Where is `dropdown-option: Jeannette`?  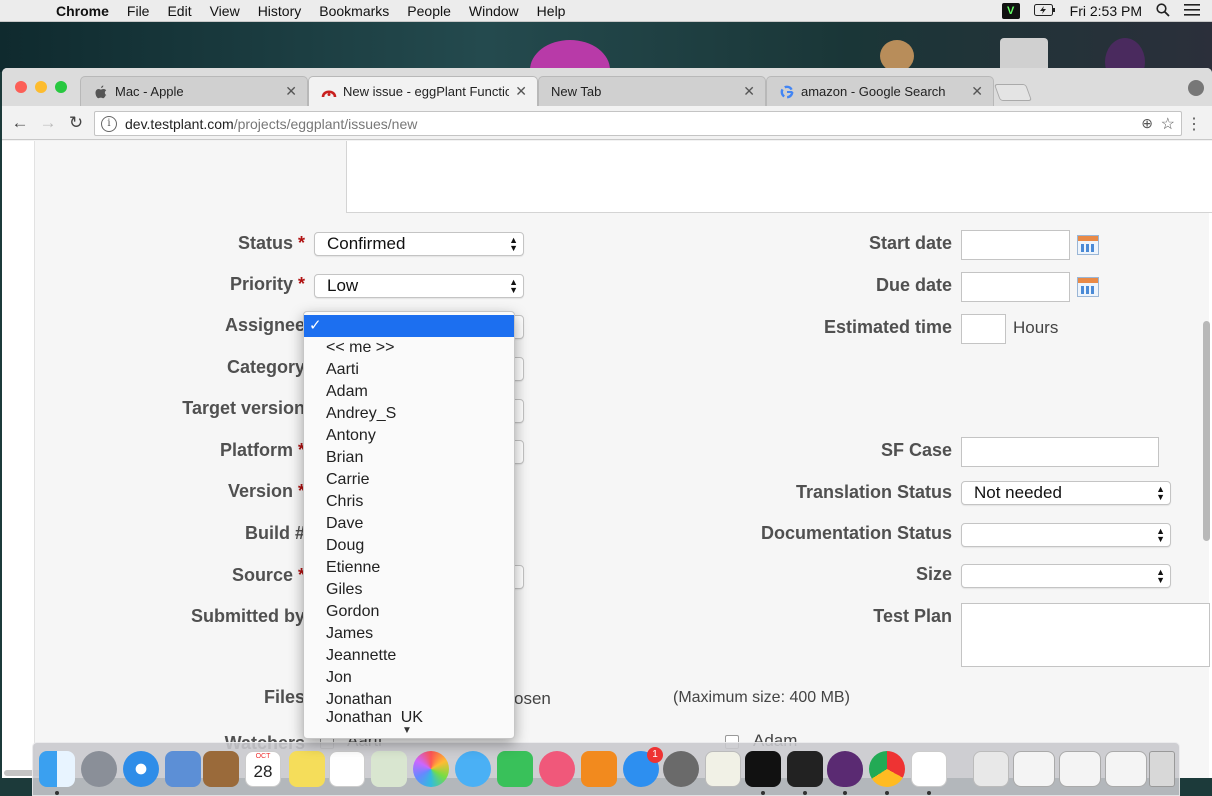 dropdown-option: Jeannette is located at coordinates (409, 656).